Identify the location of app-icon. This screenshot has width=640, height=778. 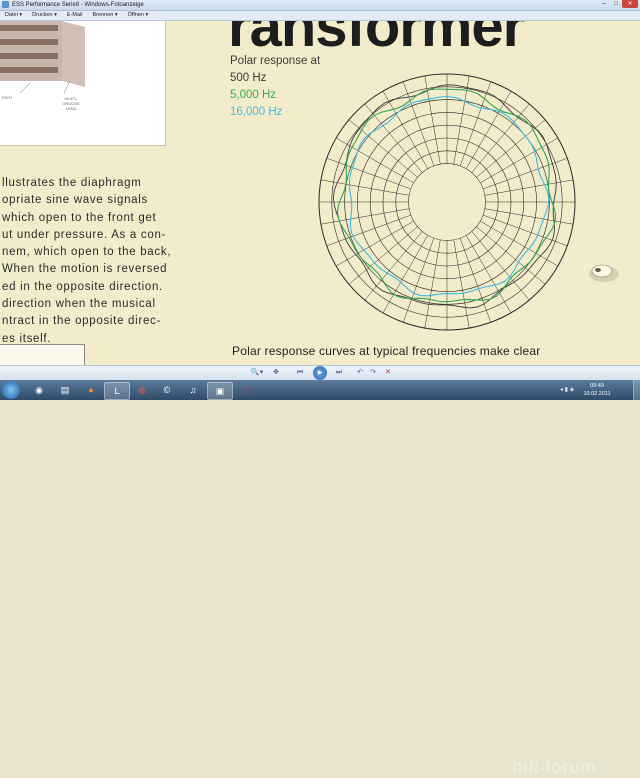
(5, 4).